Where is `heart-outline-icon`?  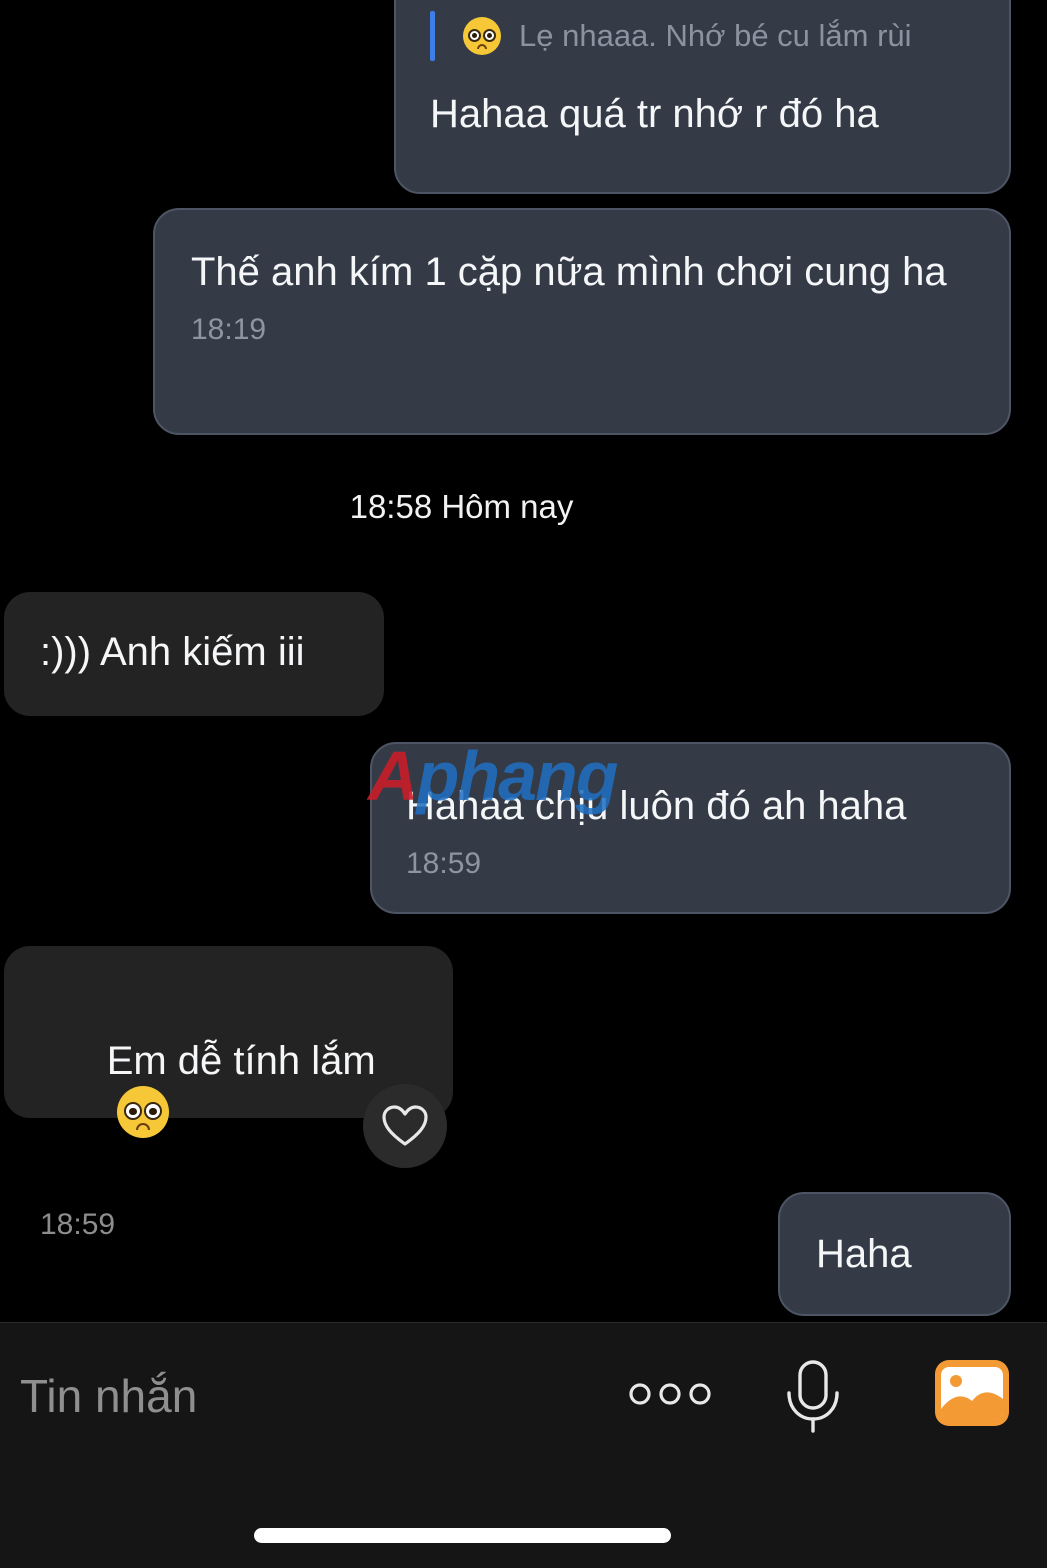 heart-outline-icon is located at coordinates (405, 1125).